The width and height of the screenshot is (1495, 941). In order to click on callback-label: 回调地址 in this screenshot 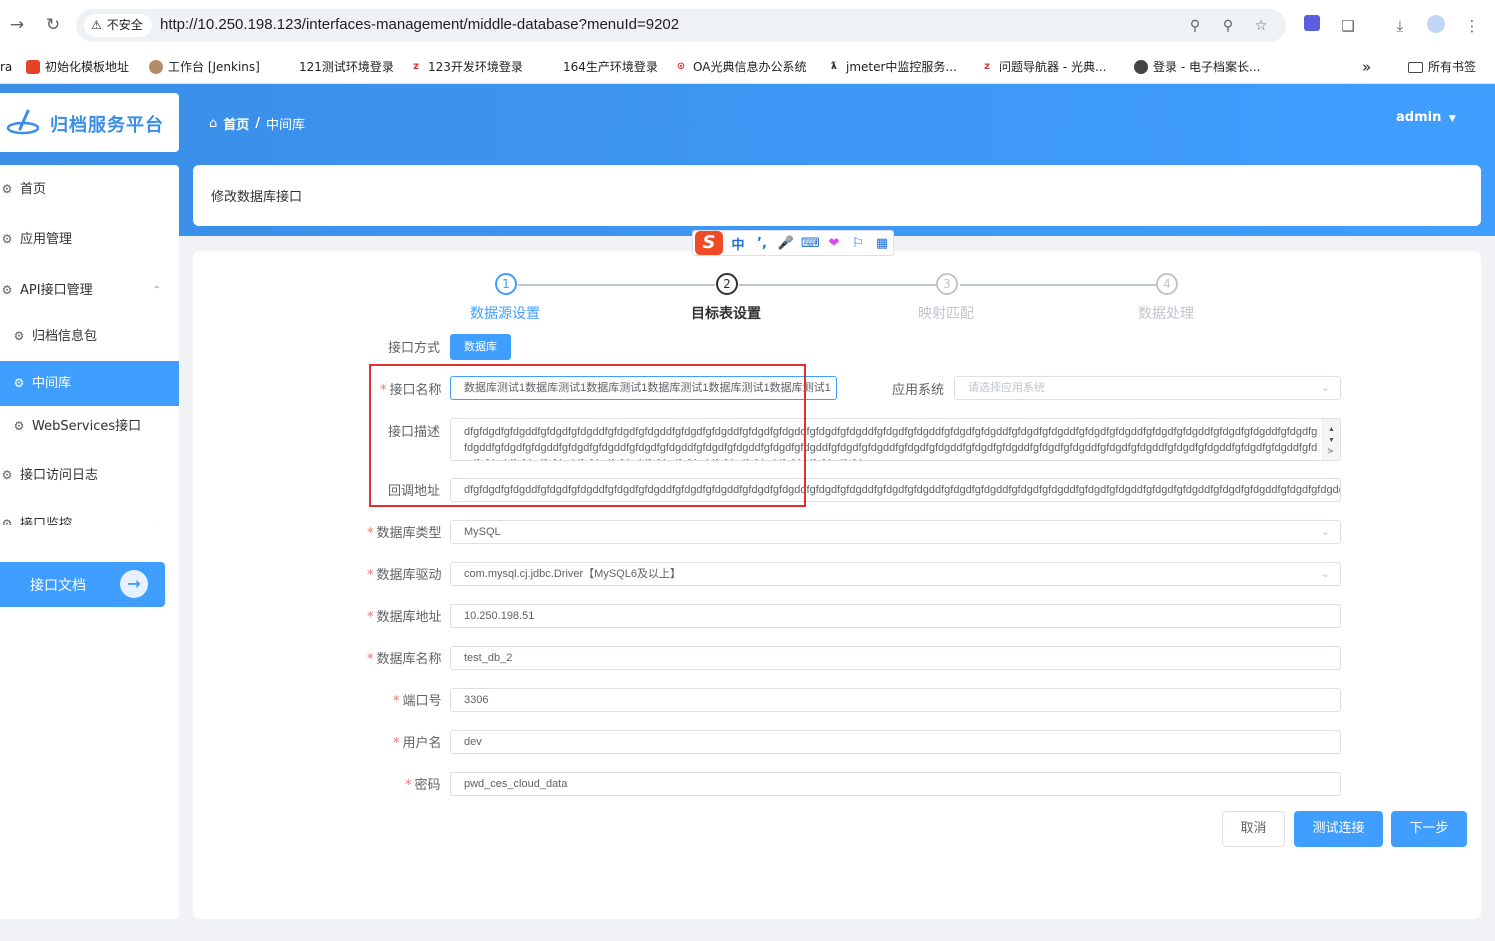, I will do `click(414, 491)`.